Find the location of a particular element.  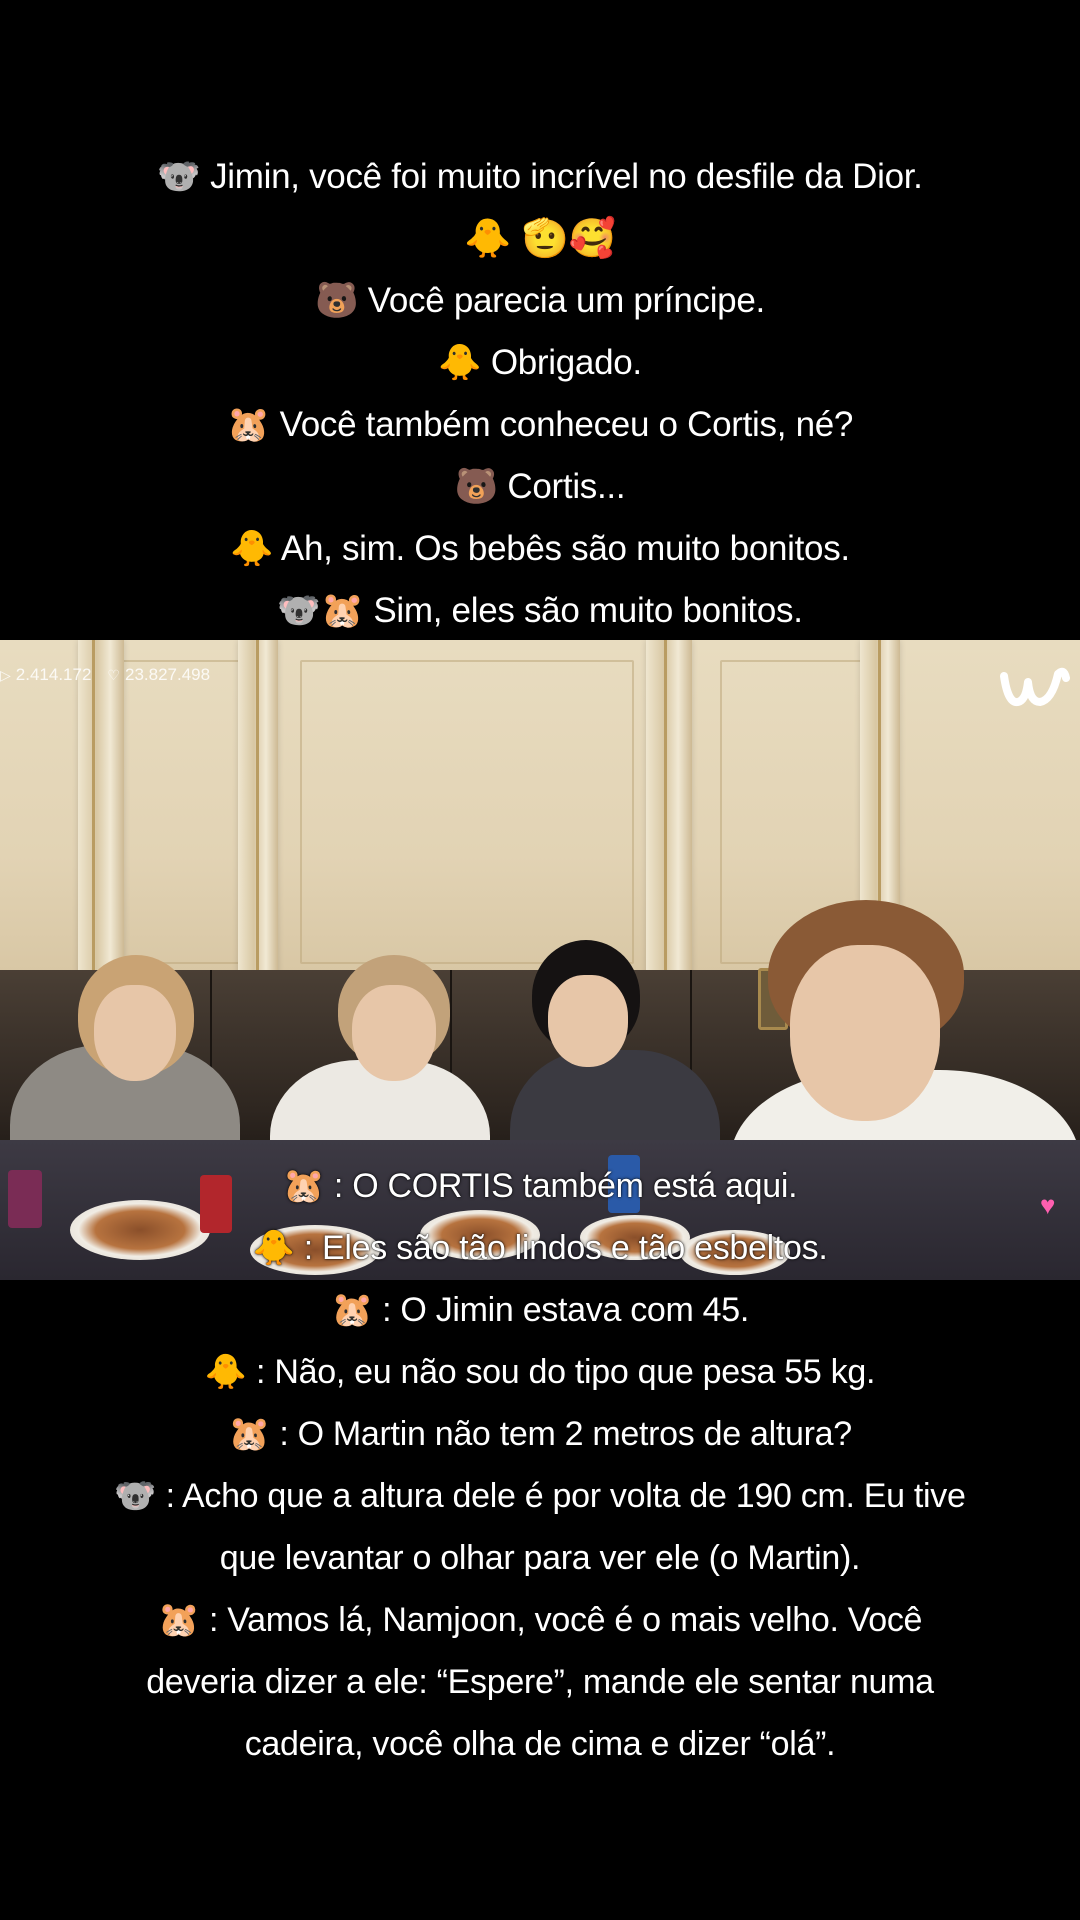

play-count: ▷ 2.414.172 is located at coordinates (46, 674).